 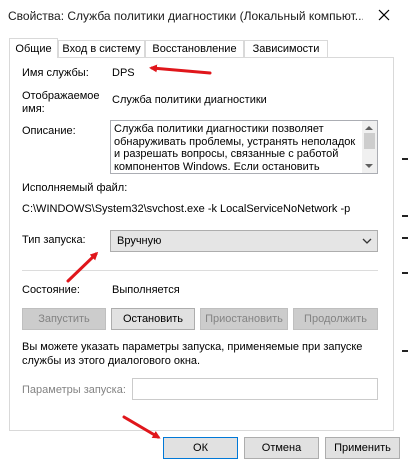 I want to click on ok-label: ОК, so click(x=200, y=448).